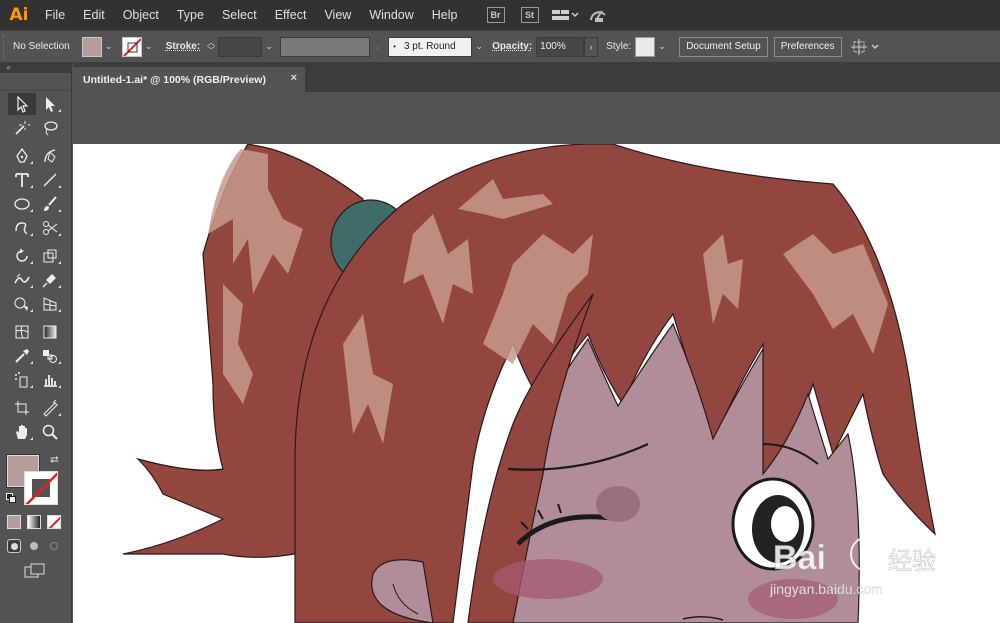 The width and height of the screenshot is (1000, 623). I want to click on stroke-weight-stepper: ︿ ﹀, so click(211, 47).